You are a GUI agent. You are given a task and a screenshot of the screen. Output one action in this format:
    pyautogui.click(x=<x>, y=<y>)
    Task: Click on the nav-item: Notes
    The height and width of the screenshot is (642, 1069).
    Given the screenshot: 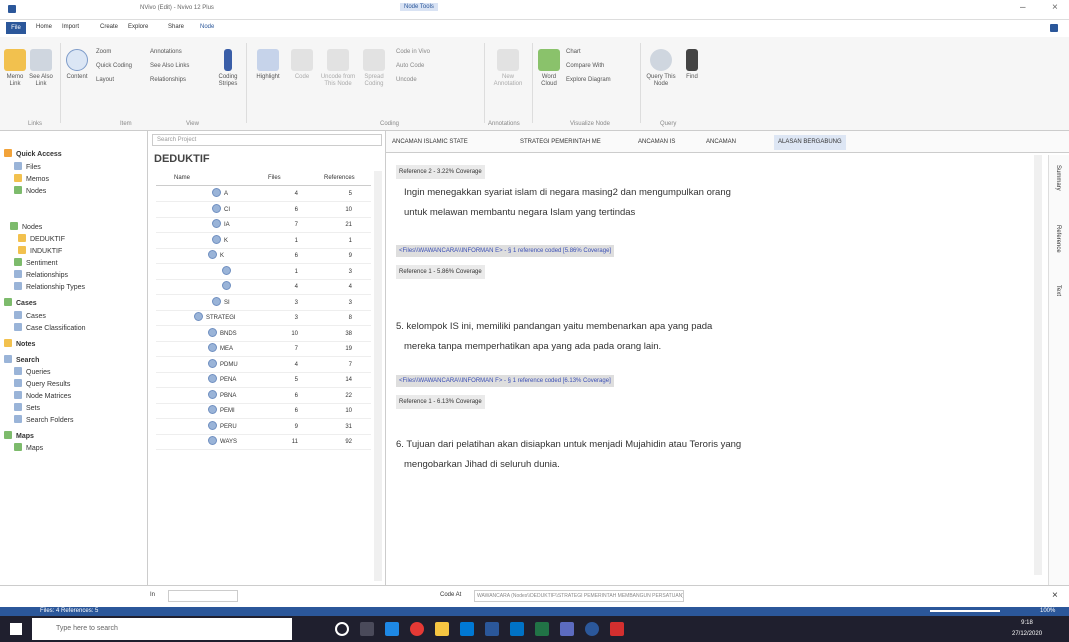 What is the action you would take?
    pyautogui.click(x=19, y=345)
    